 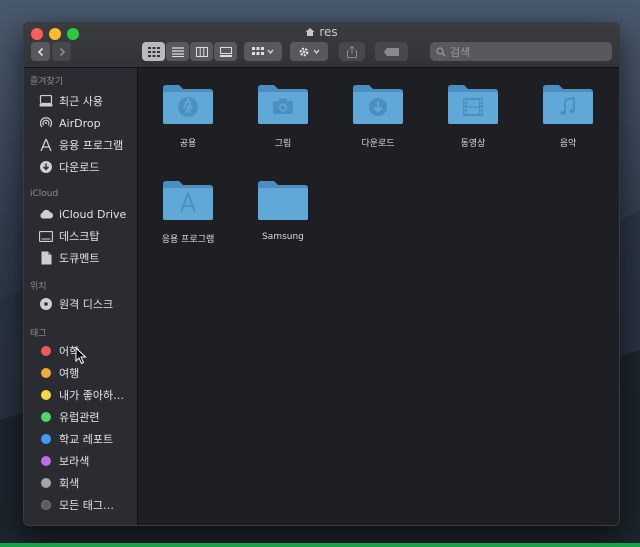 I want to click on chevron-left-icon, so click(x=40, y=51).